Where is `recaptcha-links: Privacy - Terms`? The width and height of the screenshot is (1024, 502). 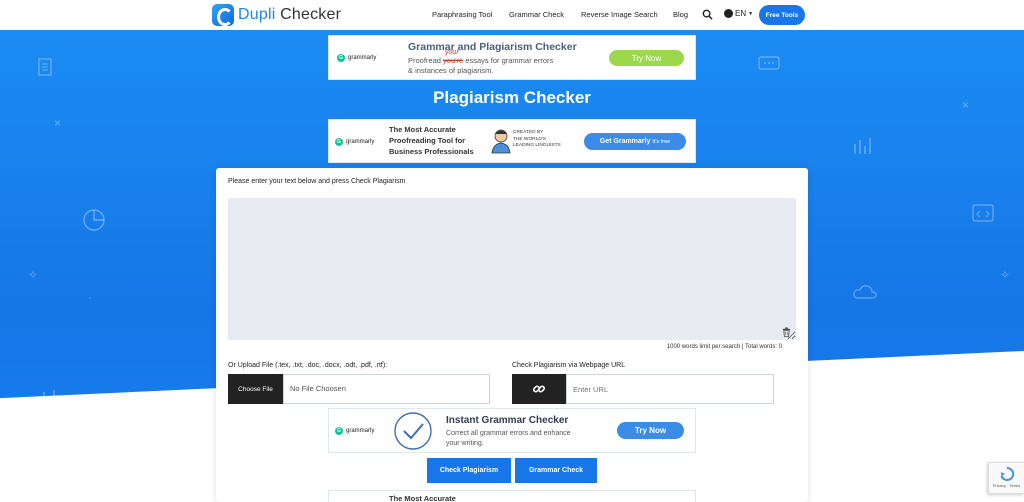
recaptcha-links: Privacy - Terms is located at coordinates (1006, 485).